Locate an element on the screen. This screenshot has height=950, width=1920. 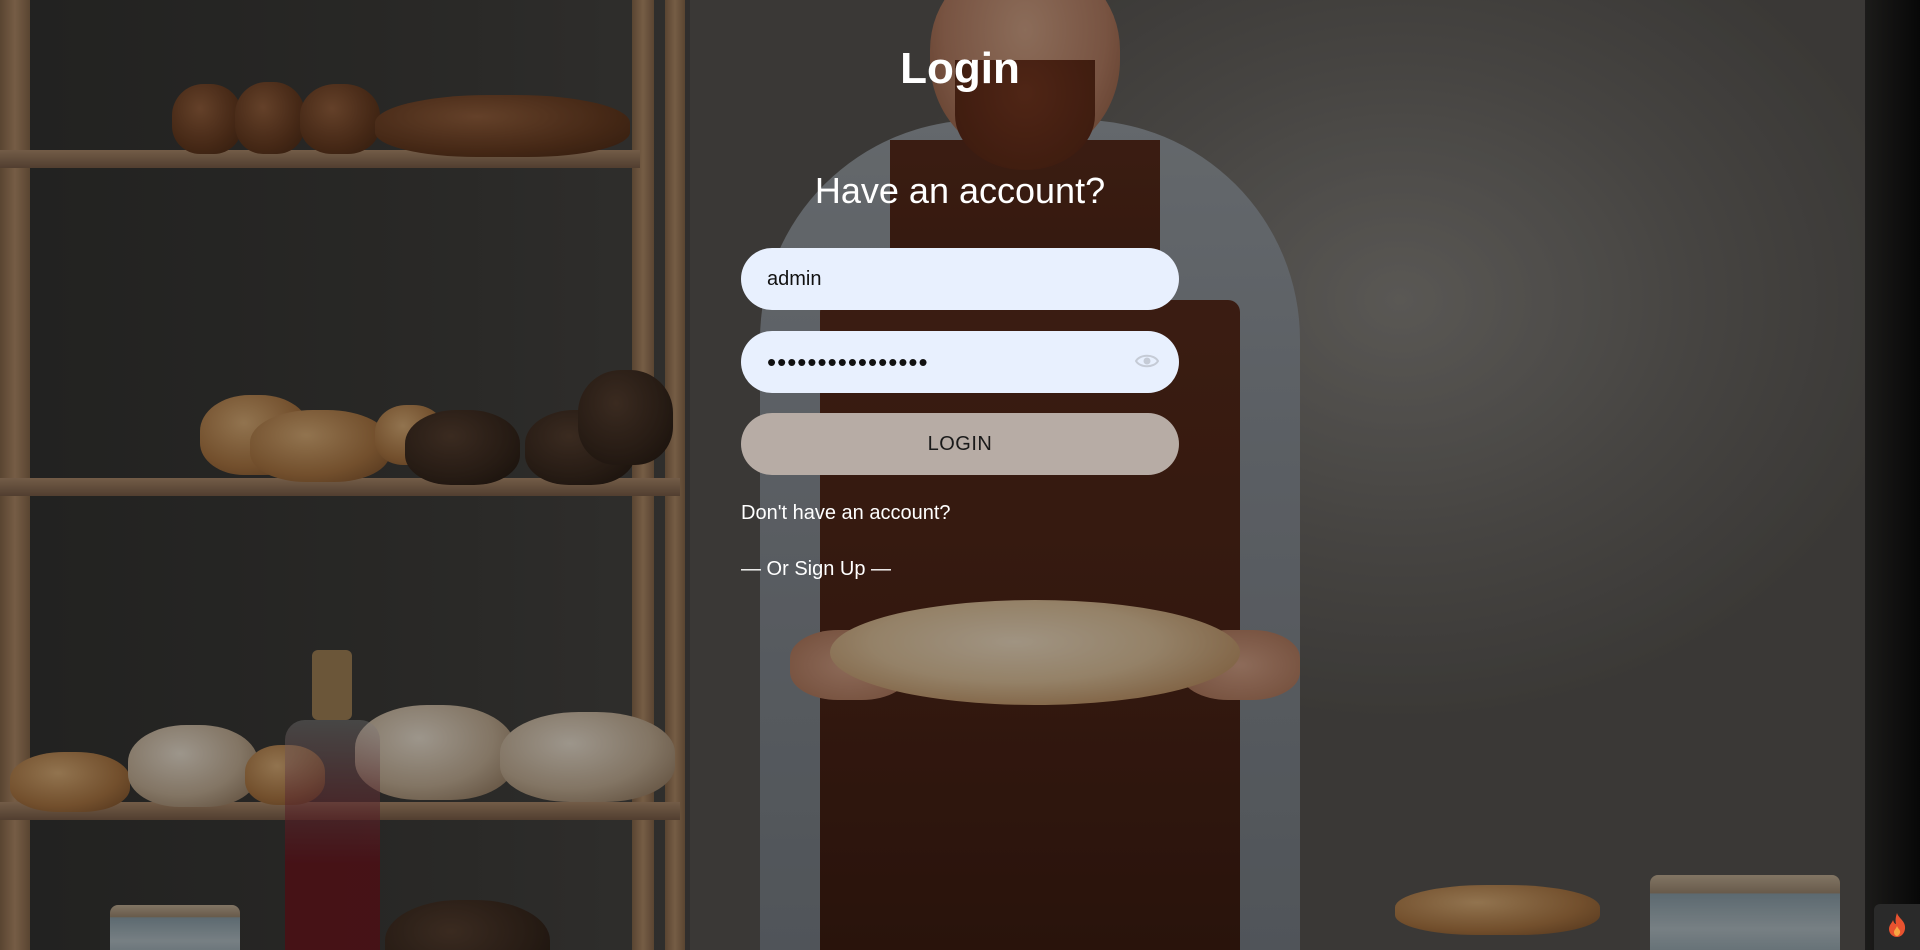
corner-badge is located at coordinates (1897, 927).